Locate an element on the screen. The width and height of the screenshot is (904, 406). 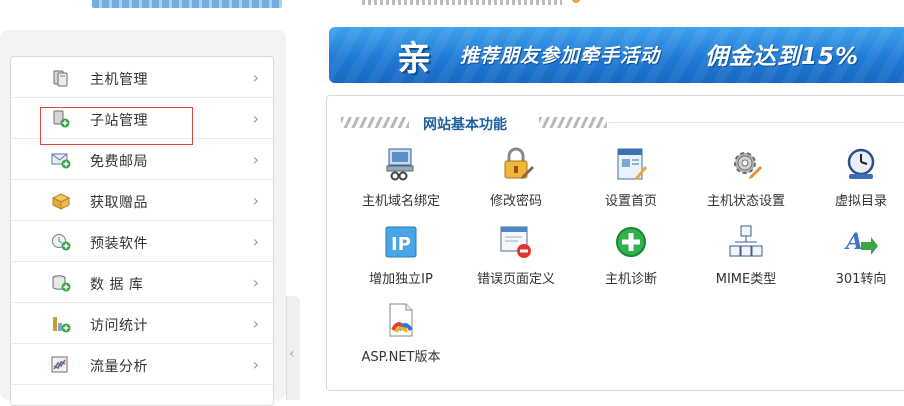
sidebar-item-label: 子站管理 is located at coordinates (119, 121).